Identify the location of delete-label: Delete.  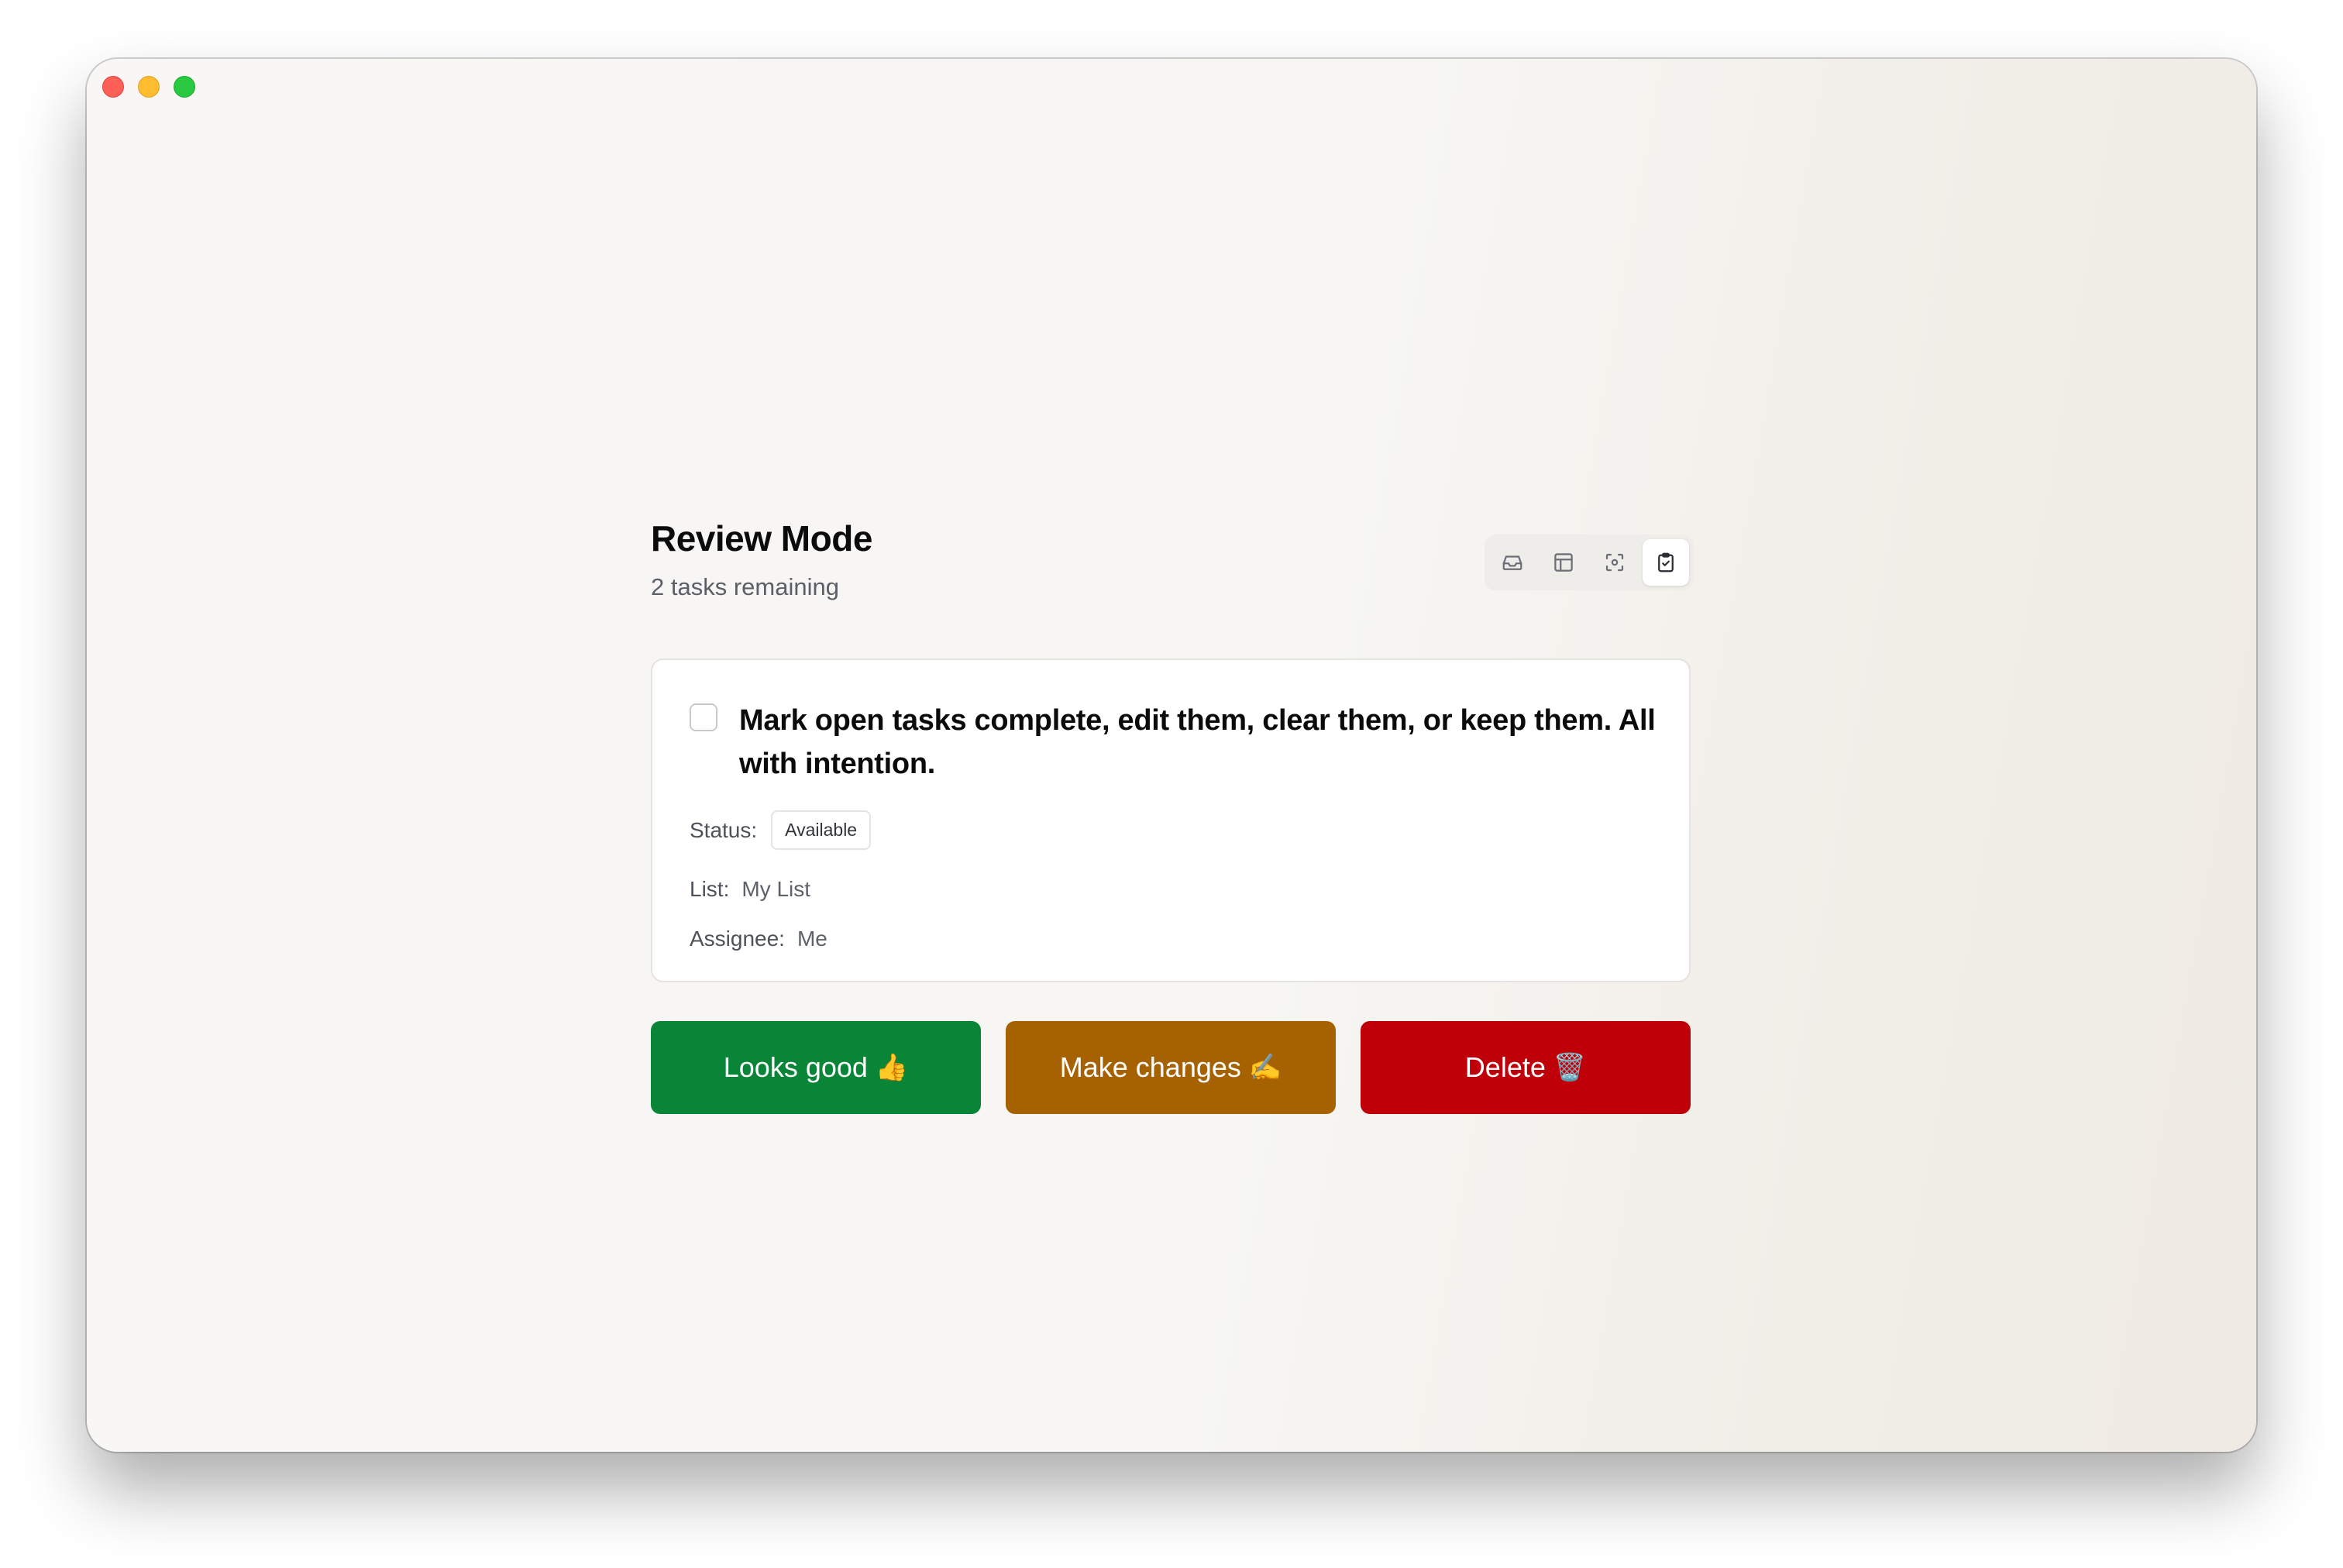
(1505, 1067).